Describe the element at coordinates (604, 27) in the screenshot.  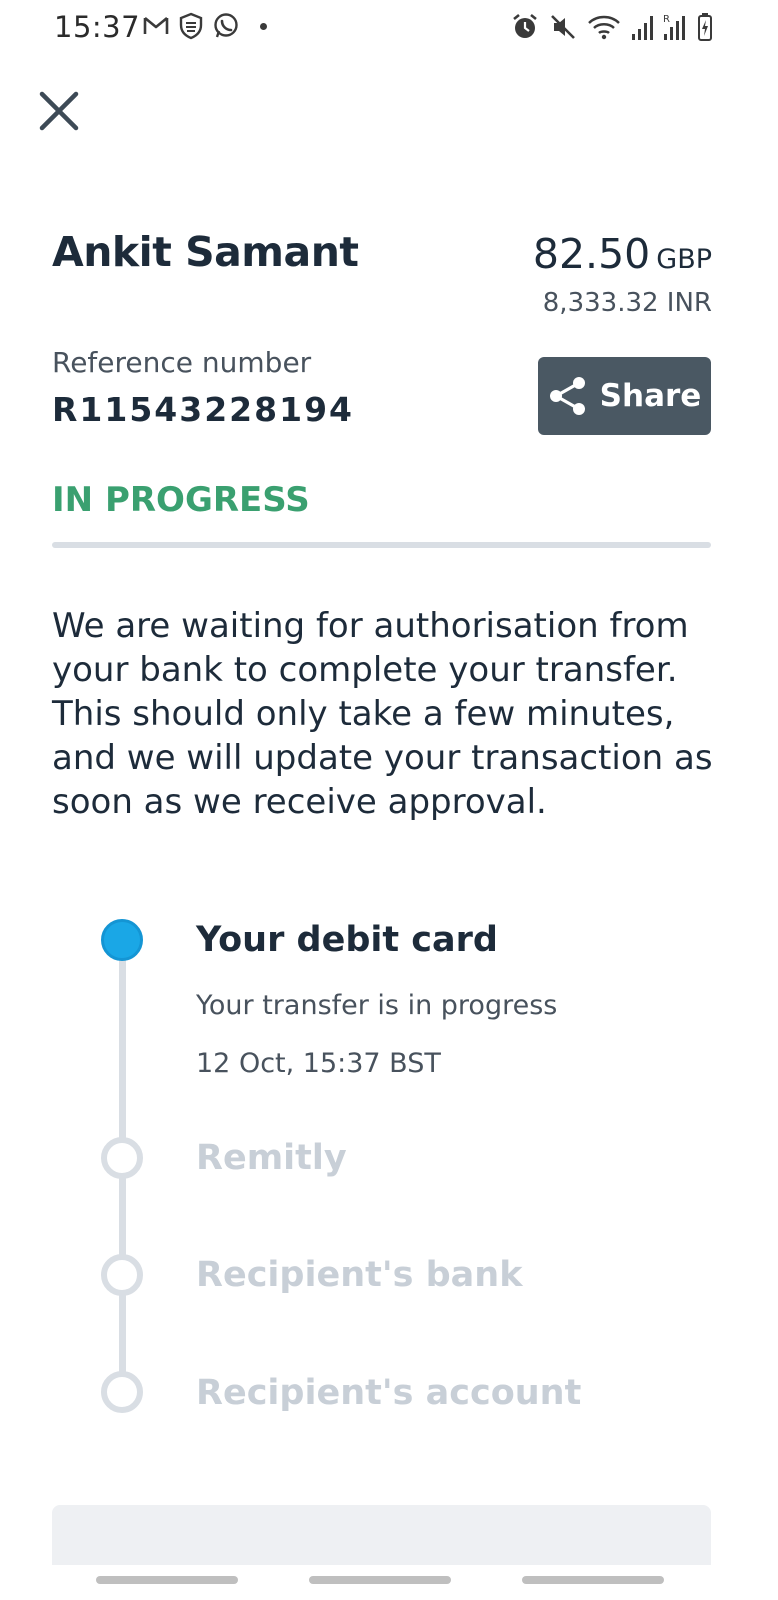
I see `wifi-icon` at that location.